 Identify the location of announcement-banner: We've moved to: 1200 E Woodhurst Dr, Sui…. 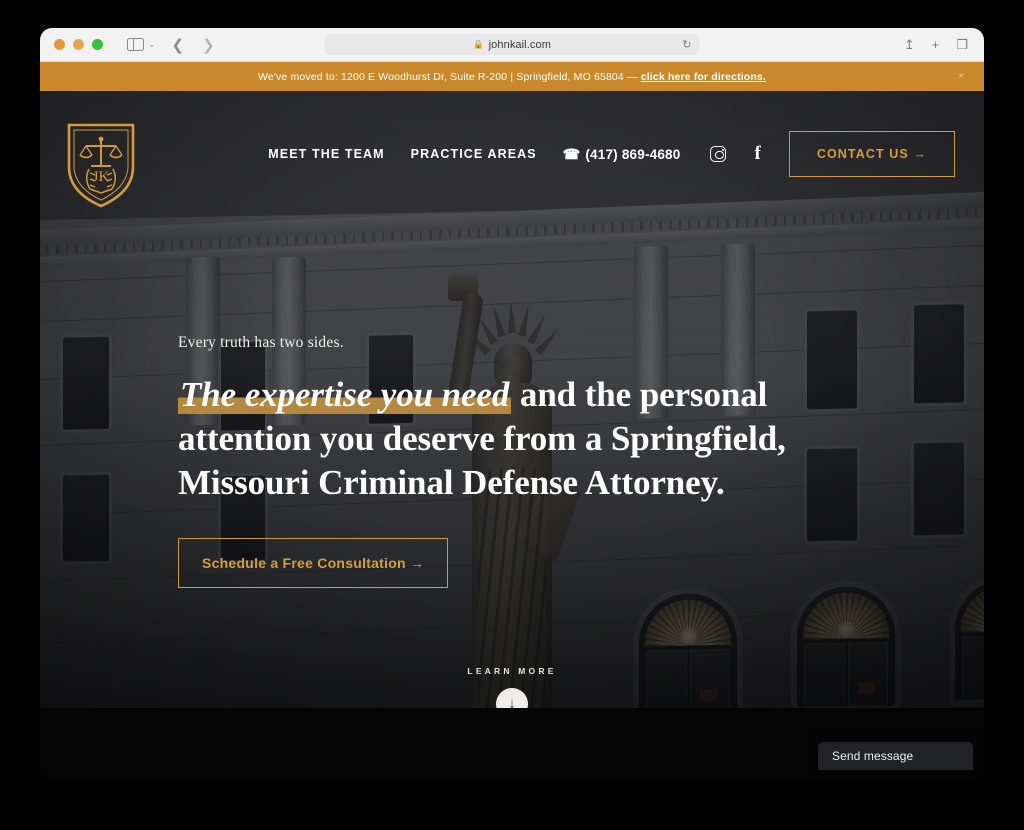
(512, 76).